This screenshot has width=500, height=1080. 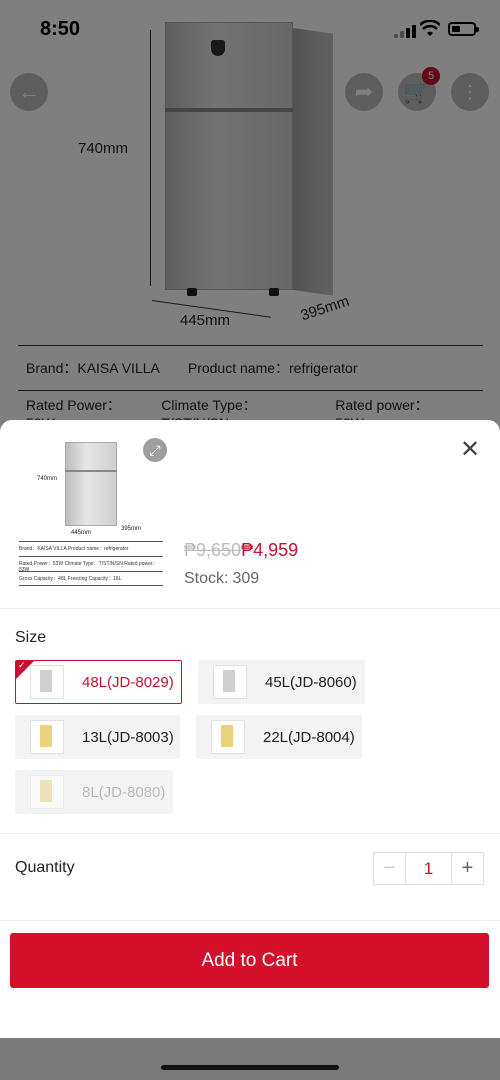 What do you see at coordinates (31, 637) in the screenshot?
I see `size-section-label: Size` at bounding box center [31, 637].